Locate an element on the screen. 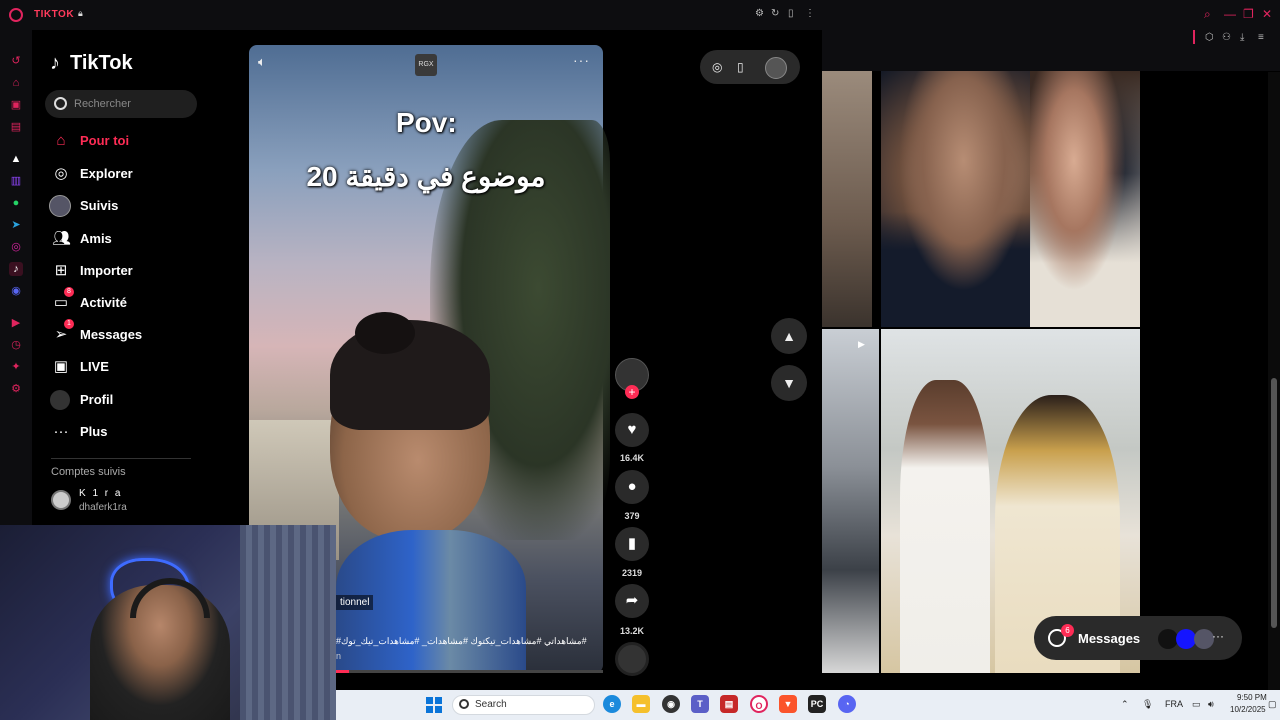 The width and height of the screenshot is (1280, 720). nav-label: Explorer is located at coordinates (106, 173).